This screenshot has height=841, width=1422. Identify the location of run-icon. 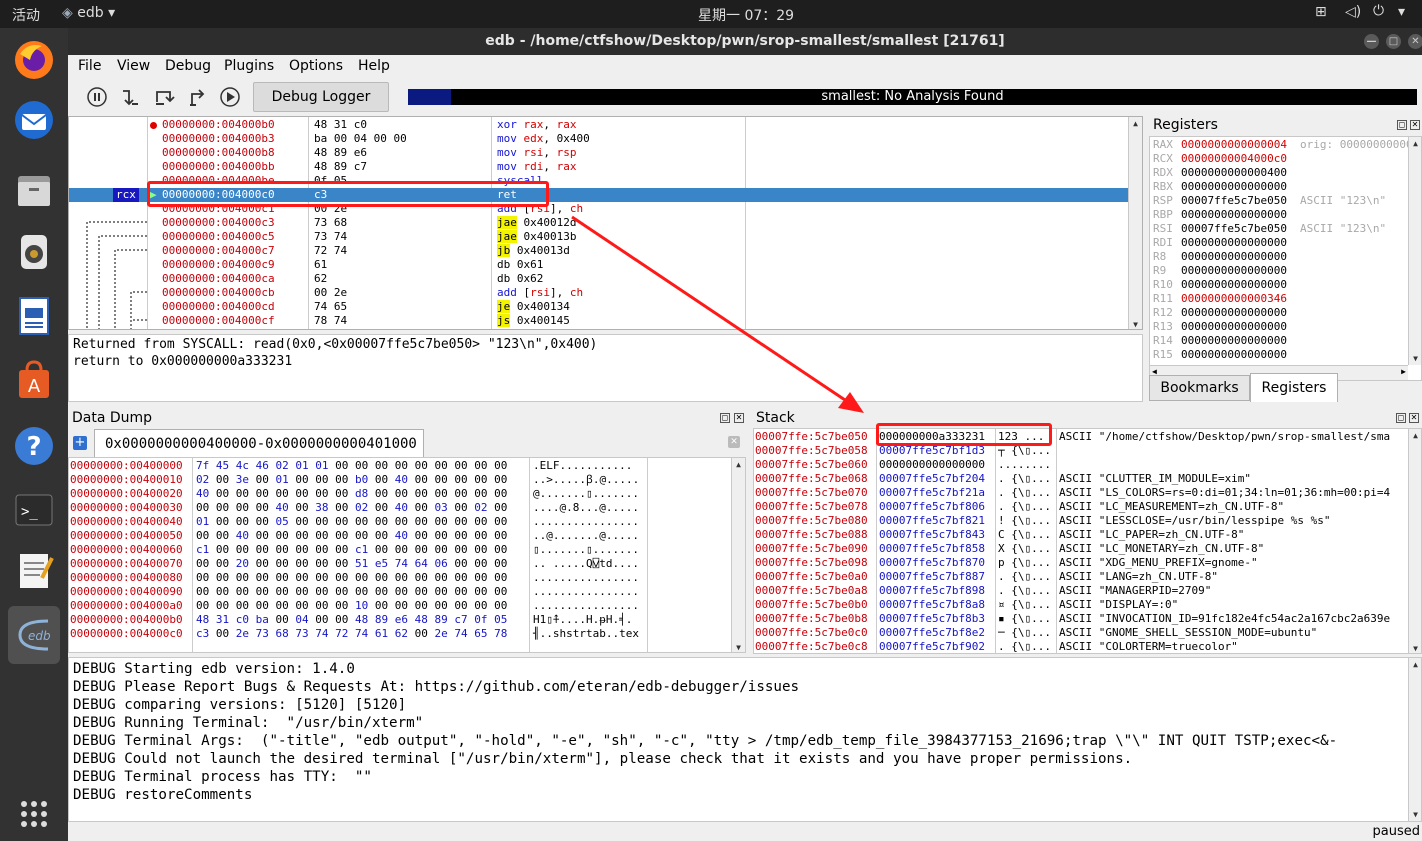
(230, 97).